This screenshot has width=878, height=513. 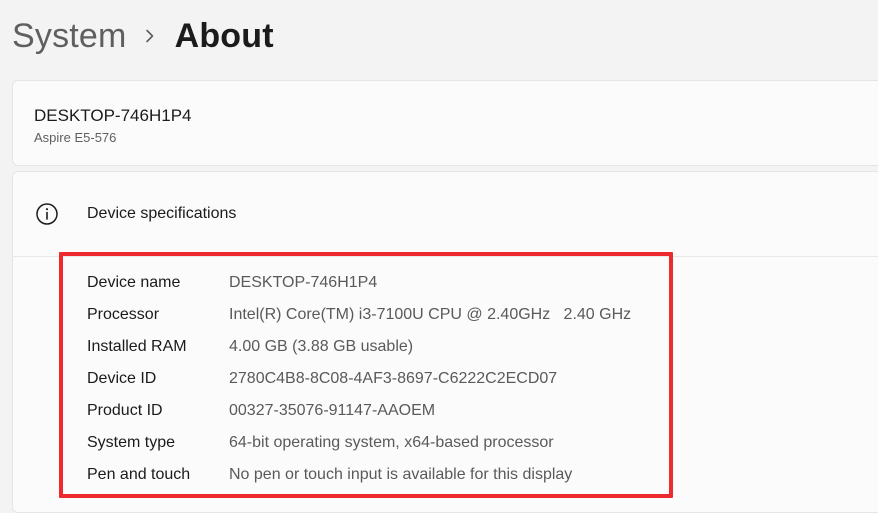 I want to click on spec-row-device-name: Device name DESKTOP-746H1P4, so click(x=359, y=283).